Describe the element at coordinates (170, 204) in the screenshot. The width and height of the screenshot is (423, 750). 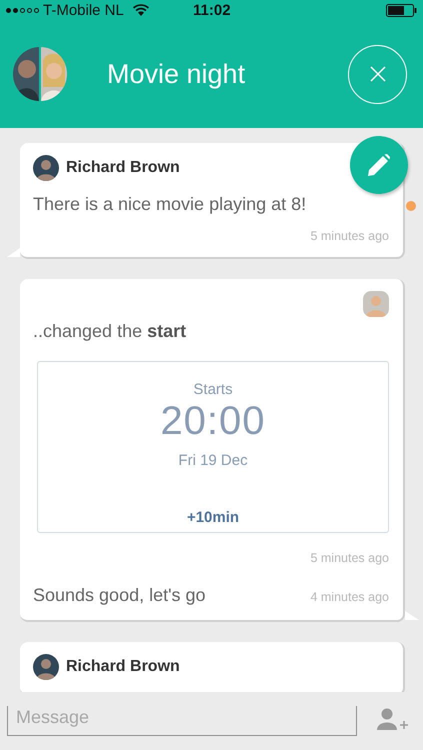
I see `message-text: There is a nice movie playing at 8!` at that location.